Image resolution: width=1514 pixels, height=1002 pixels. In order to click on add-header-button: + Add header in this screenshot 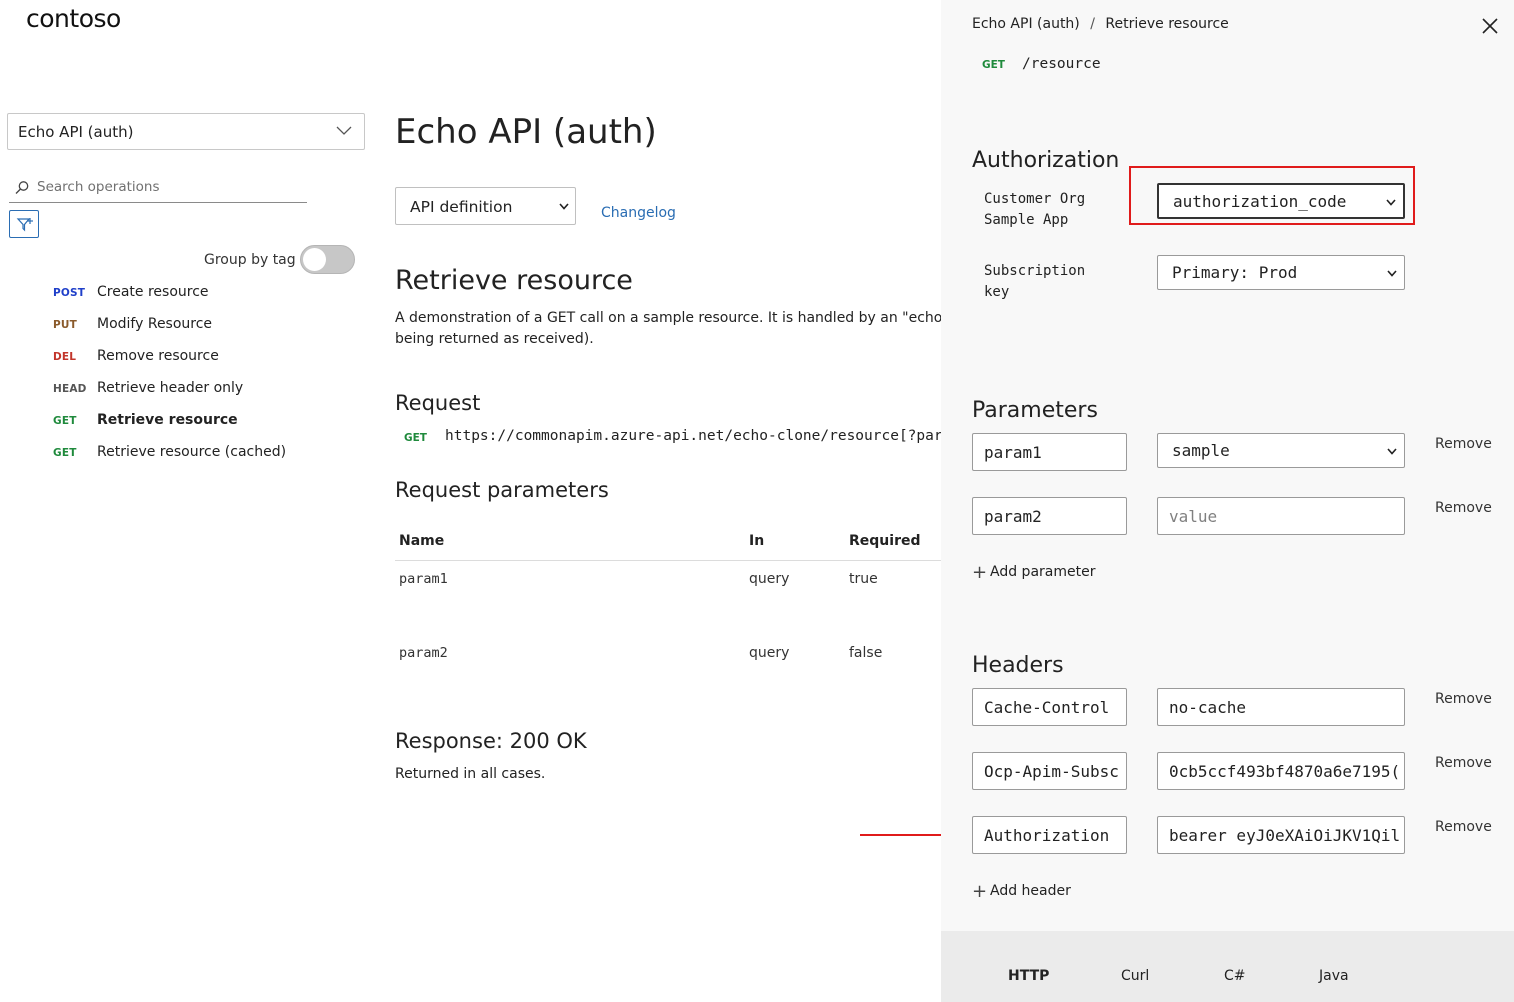, I will do `click(1032, 892)`.